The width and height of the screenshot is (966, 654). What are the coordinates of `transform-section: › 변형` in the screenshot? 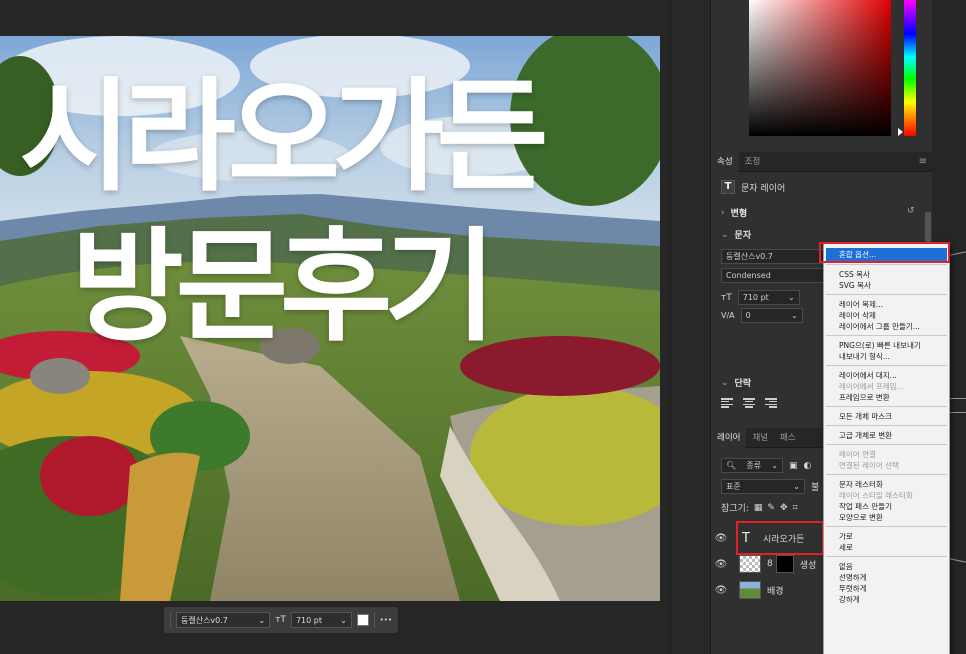 It's located at (734, 213).